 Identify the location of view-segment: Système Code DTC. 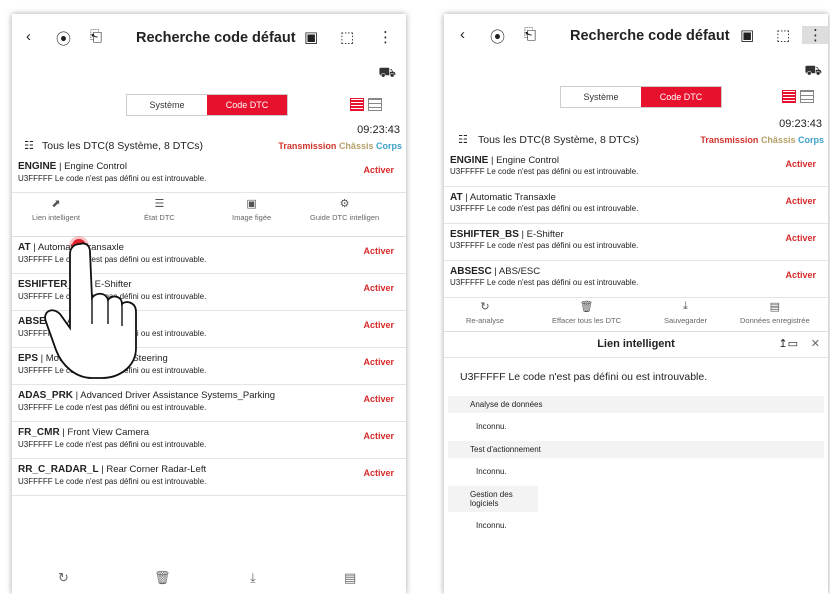
(641, 97).